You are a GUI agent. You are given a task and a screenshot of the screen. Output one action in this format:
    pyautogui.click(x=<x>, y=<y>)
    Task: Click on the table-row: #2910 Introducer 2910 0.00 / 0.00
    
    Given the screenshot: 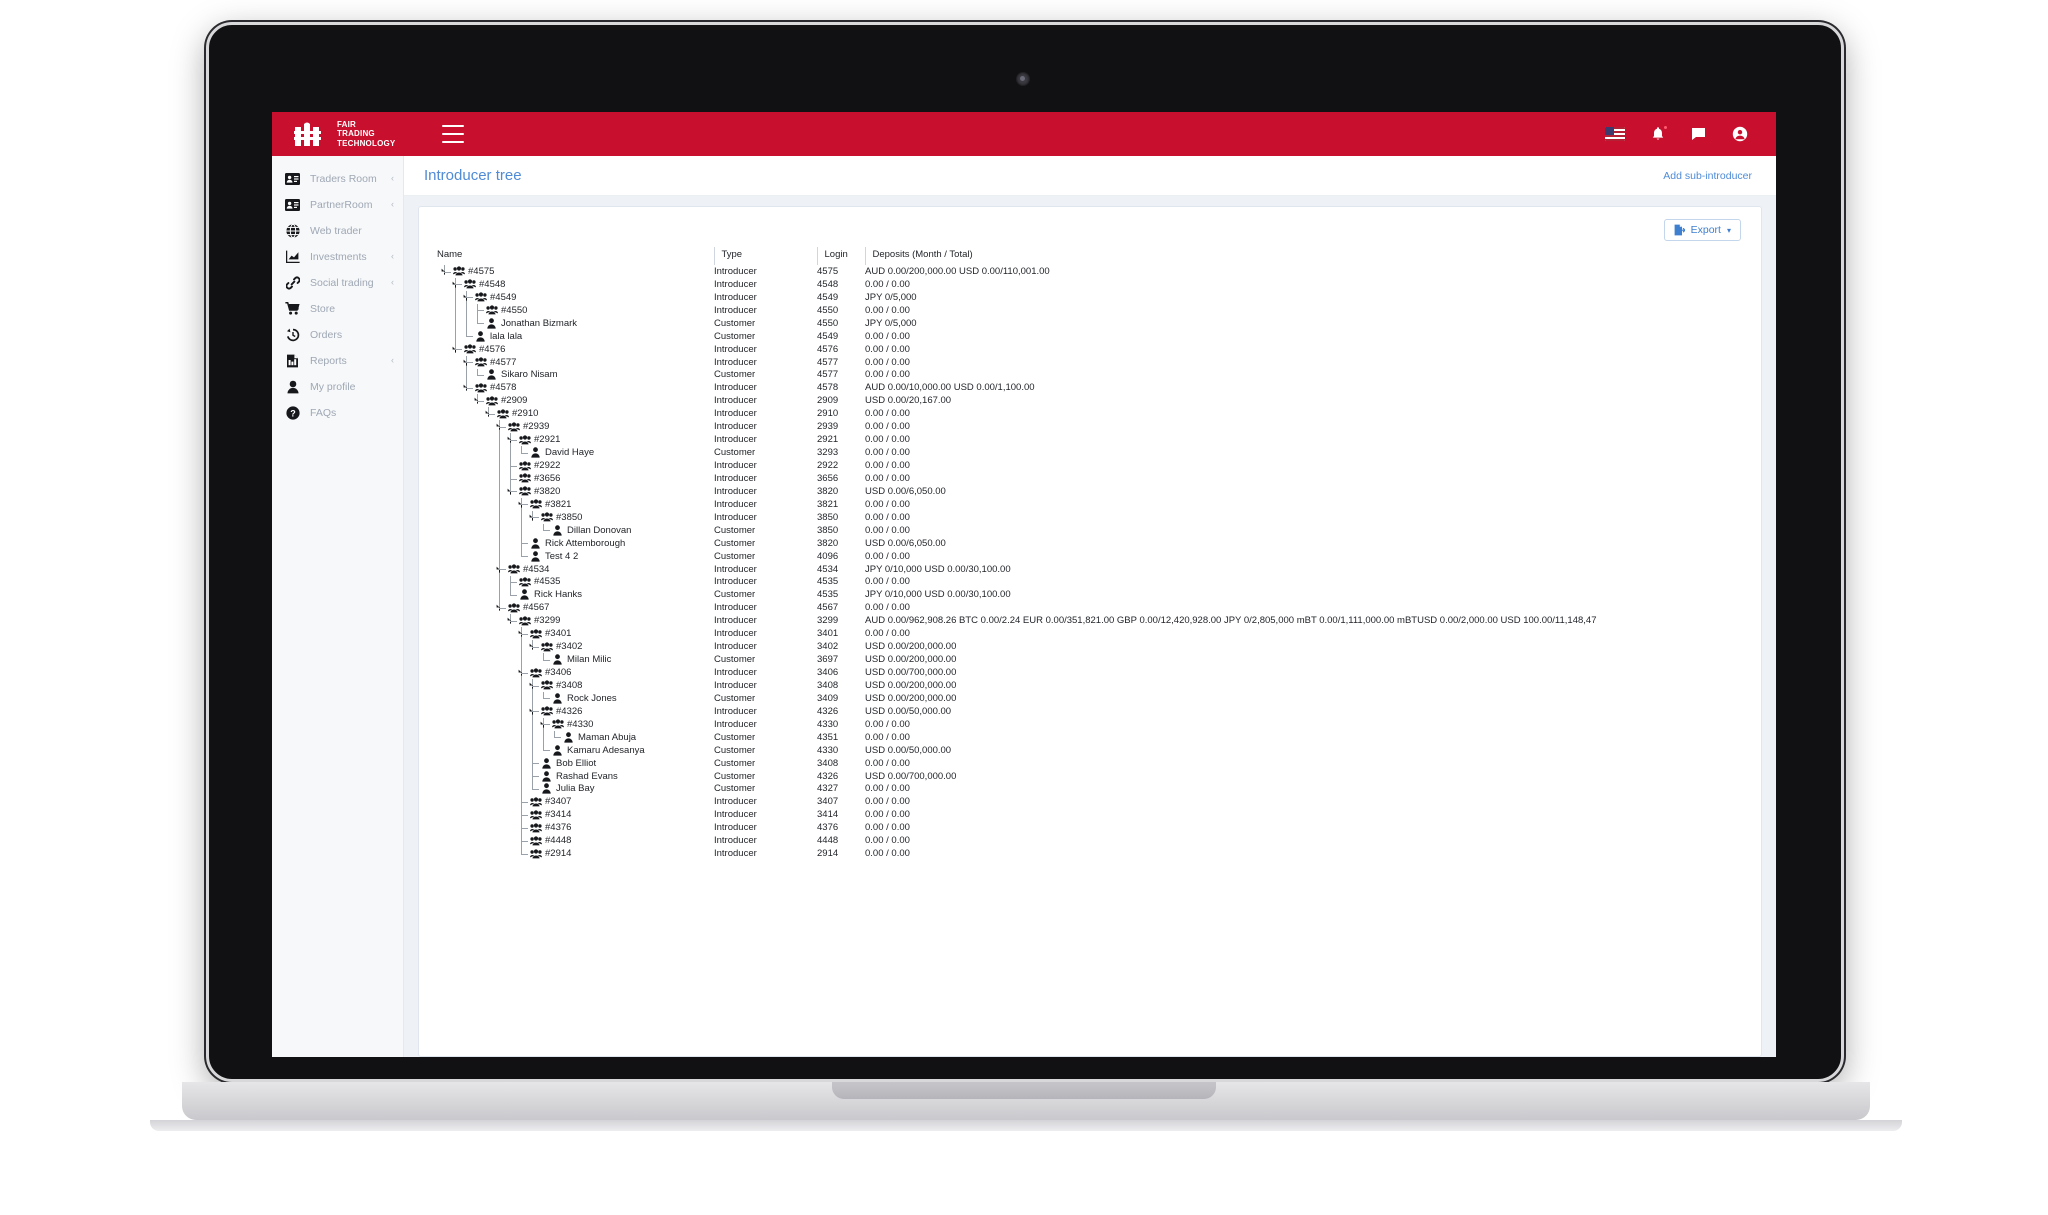 What is the action you would take?
    pyautogui.click(x=1093, y=413)
    